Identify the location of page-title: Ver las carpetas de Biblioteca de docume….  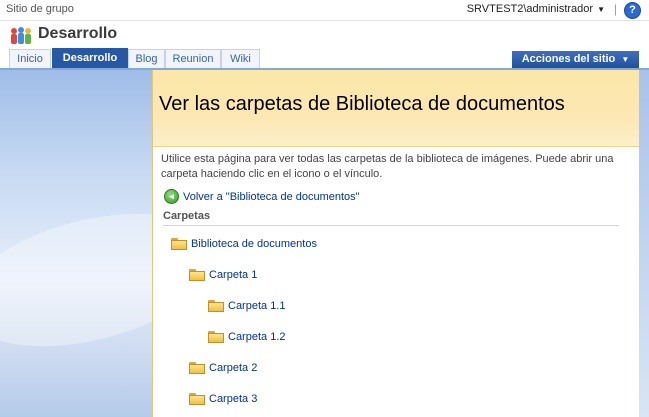
(362, 104).